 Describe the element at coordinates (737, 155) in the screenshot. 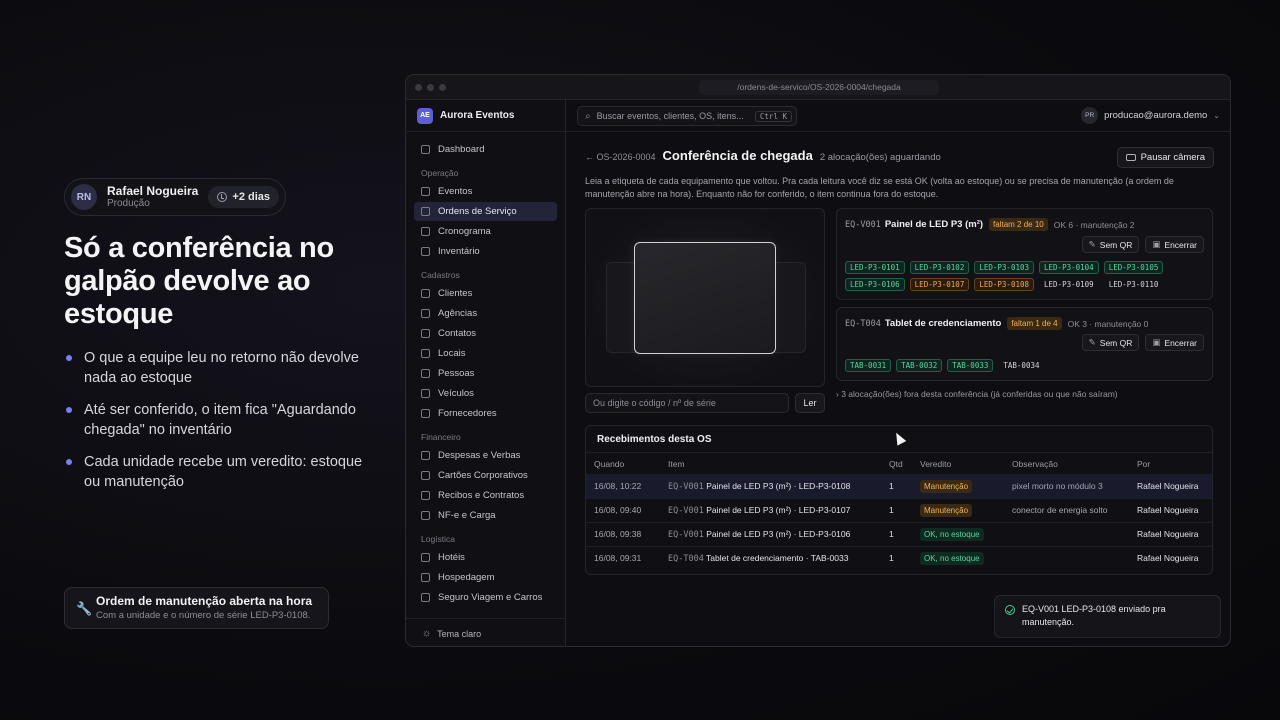

I see `page-title: Conferência de chegada` at that location.